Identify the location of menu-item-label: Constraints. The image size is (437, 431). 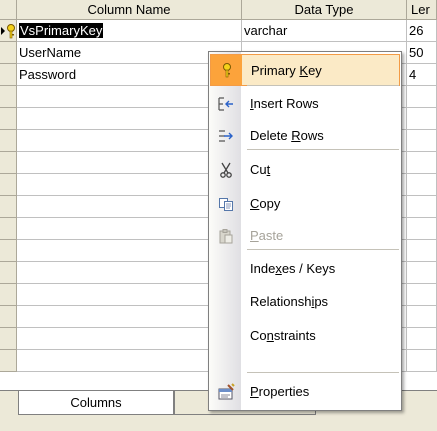
(283, 336).